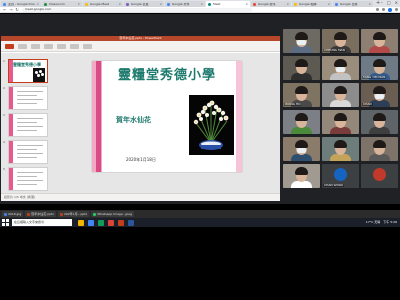  Describe the element at coordinates (396, 3) in the screenshot. I see `close-window-icon: ×` at that location.